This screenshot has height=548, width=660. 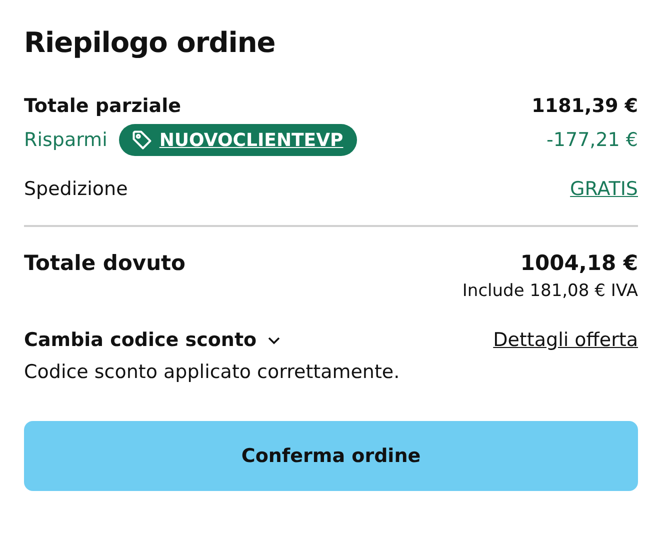 What do you see at coordinates (150, 42) in the screenshot?
I see `summary-title: Riepilogo ordine` at bounding box center [150, 42].